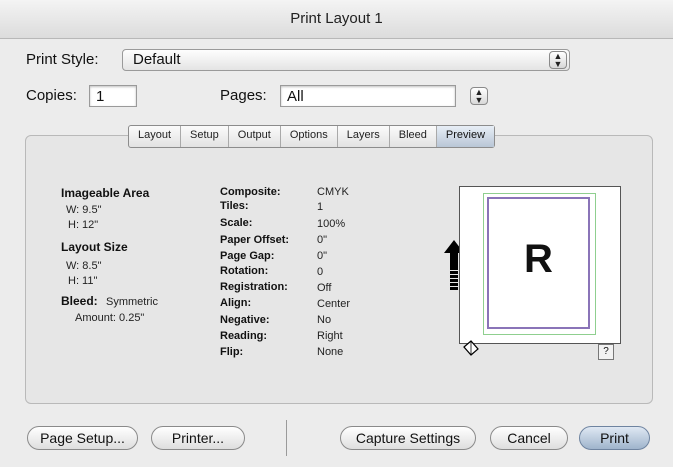 The width and height of the screenshot is (673, 467). Describe the element at coordinates (320, 272) in the screenshot. I see `setting-value: 0` at that location.